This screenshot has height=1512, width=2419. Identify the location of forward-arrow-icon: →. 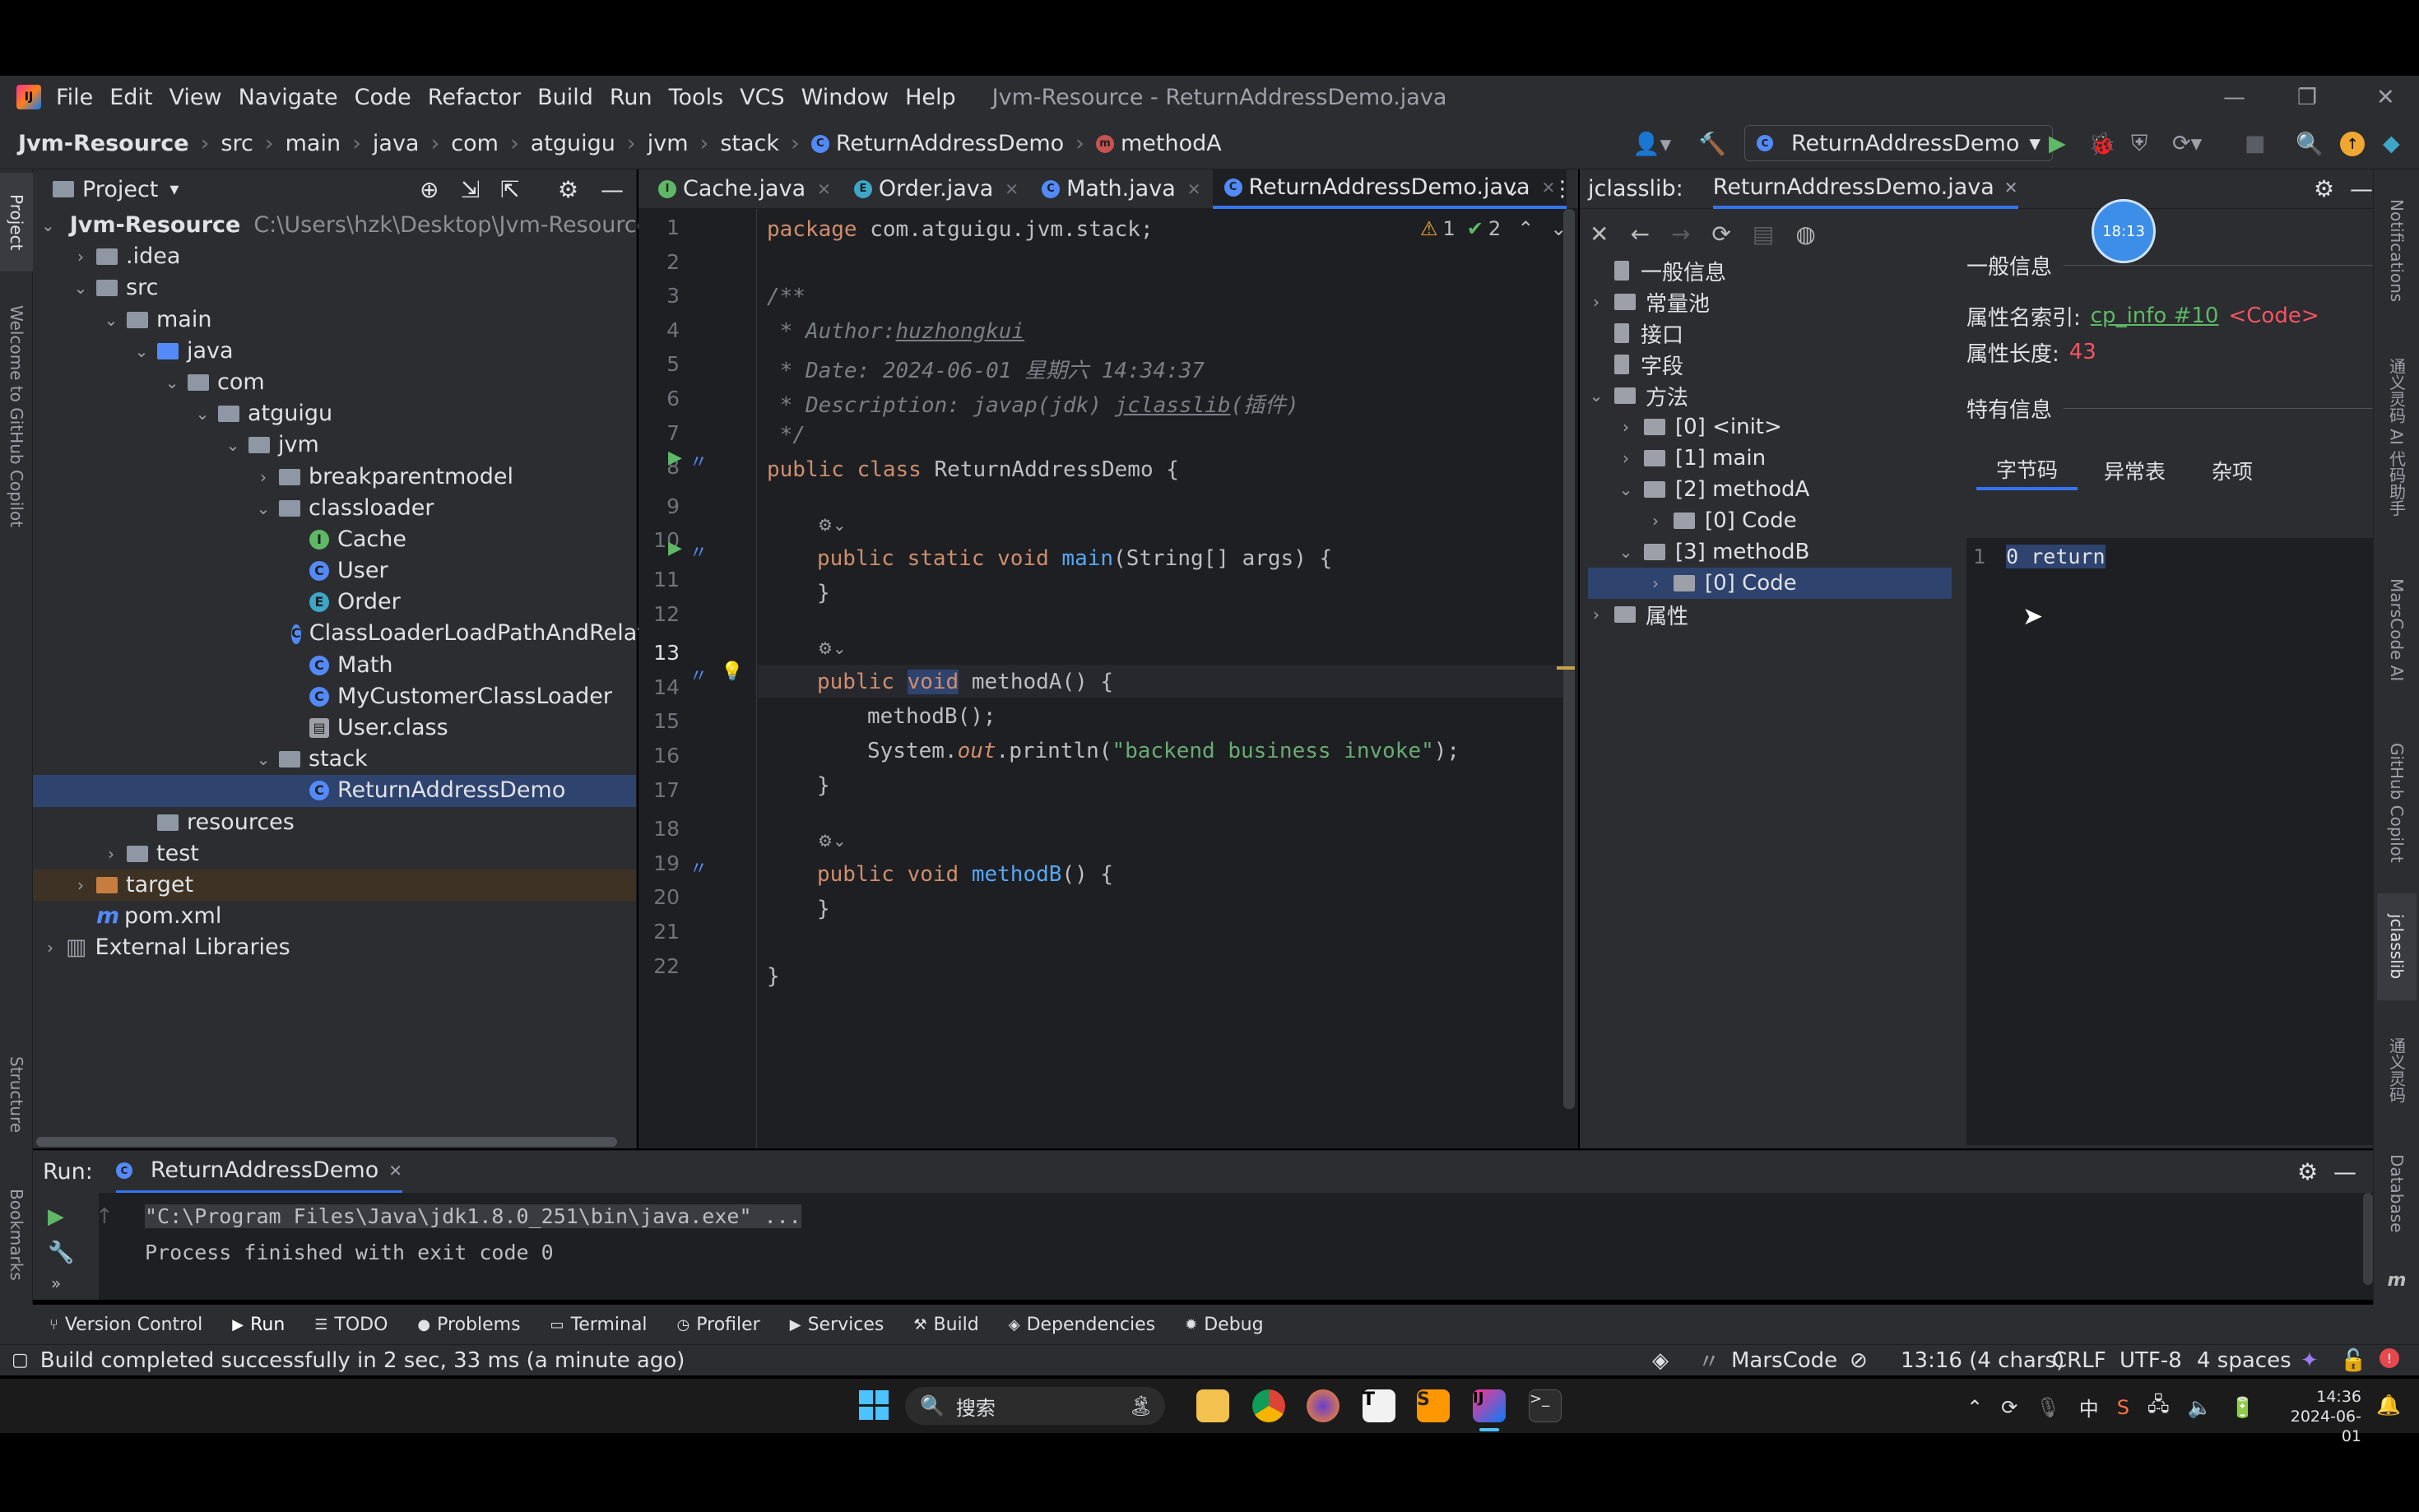
(1680, 234).